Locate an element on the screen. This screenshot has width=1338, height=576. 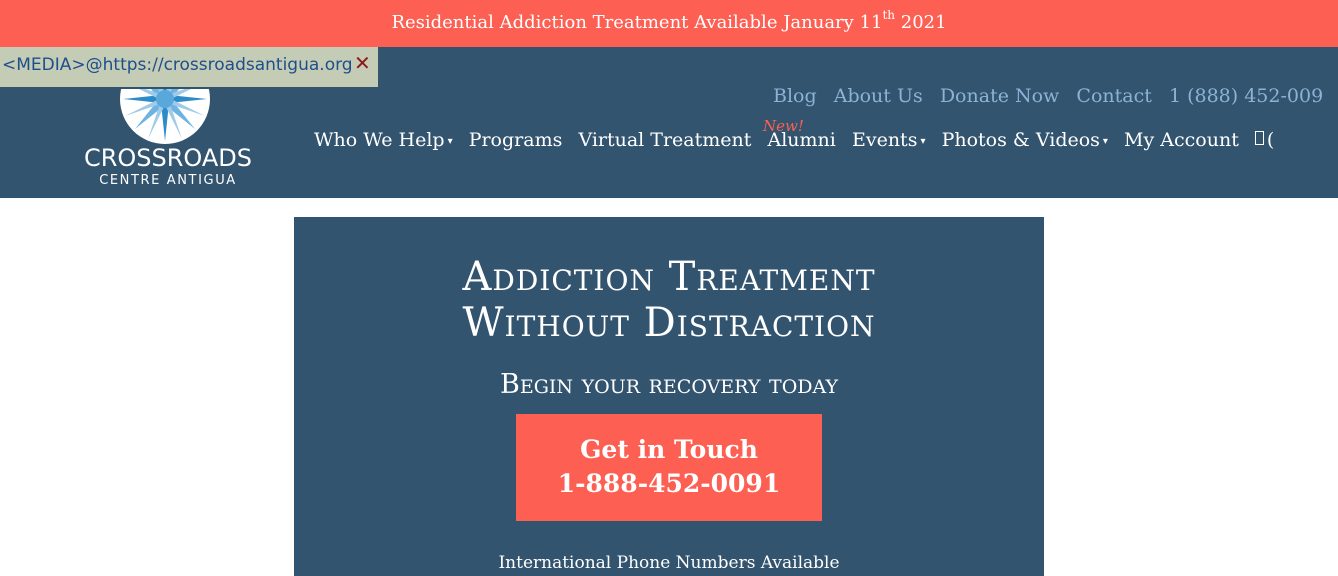
logo-subtitle: CENTRE ANTIGUA is located at coordinates (168, 180).